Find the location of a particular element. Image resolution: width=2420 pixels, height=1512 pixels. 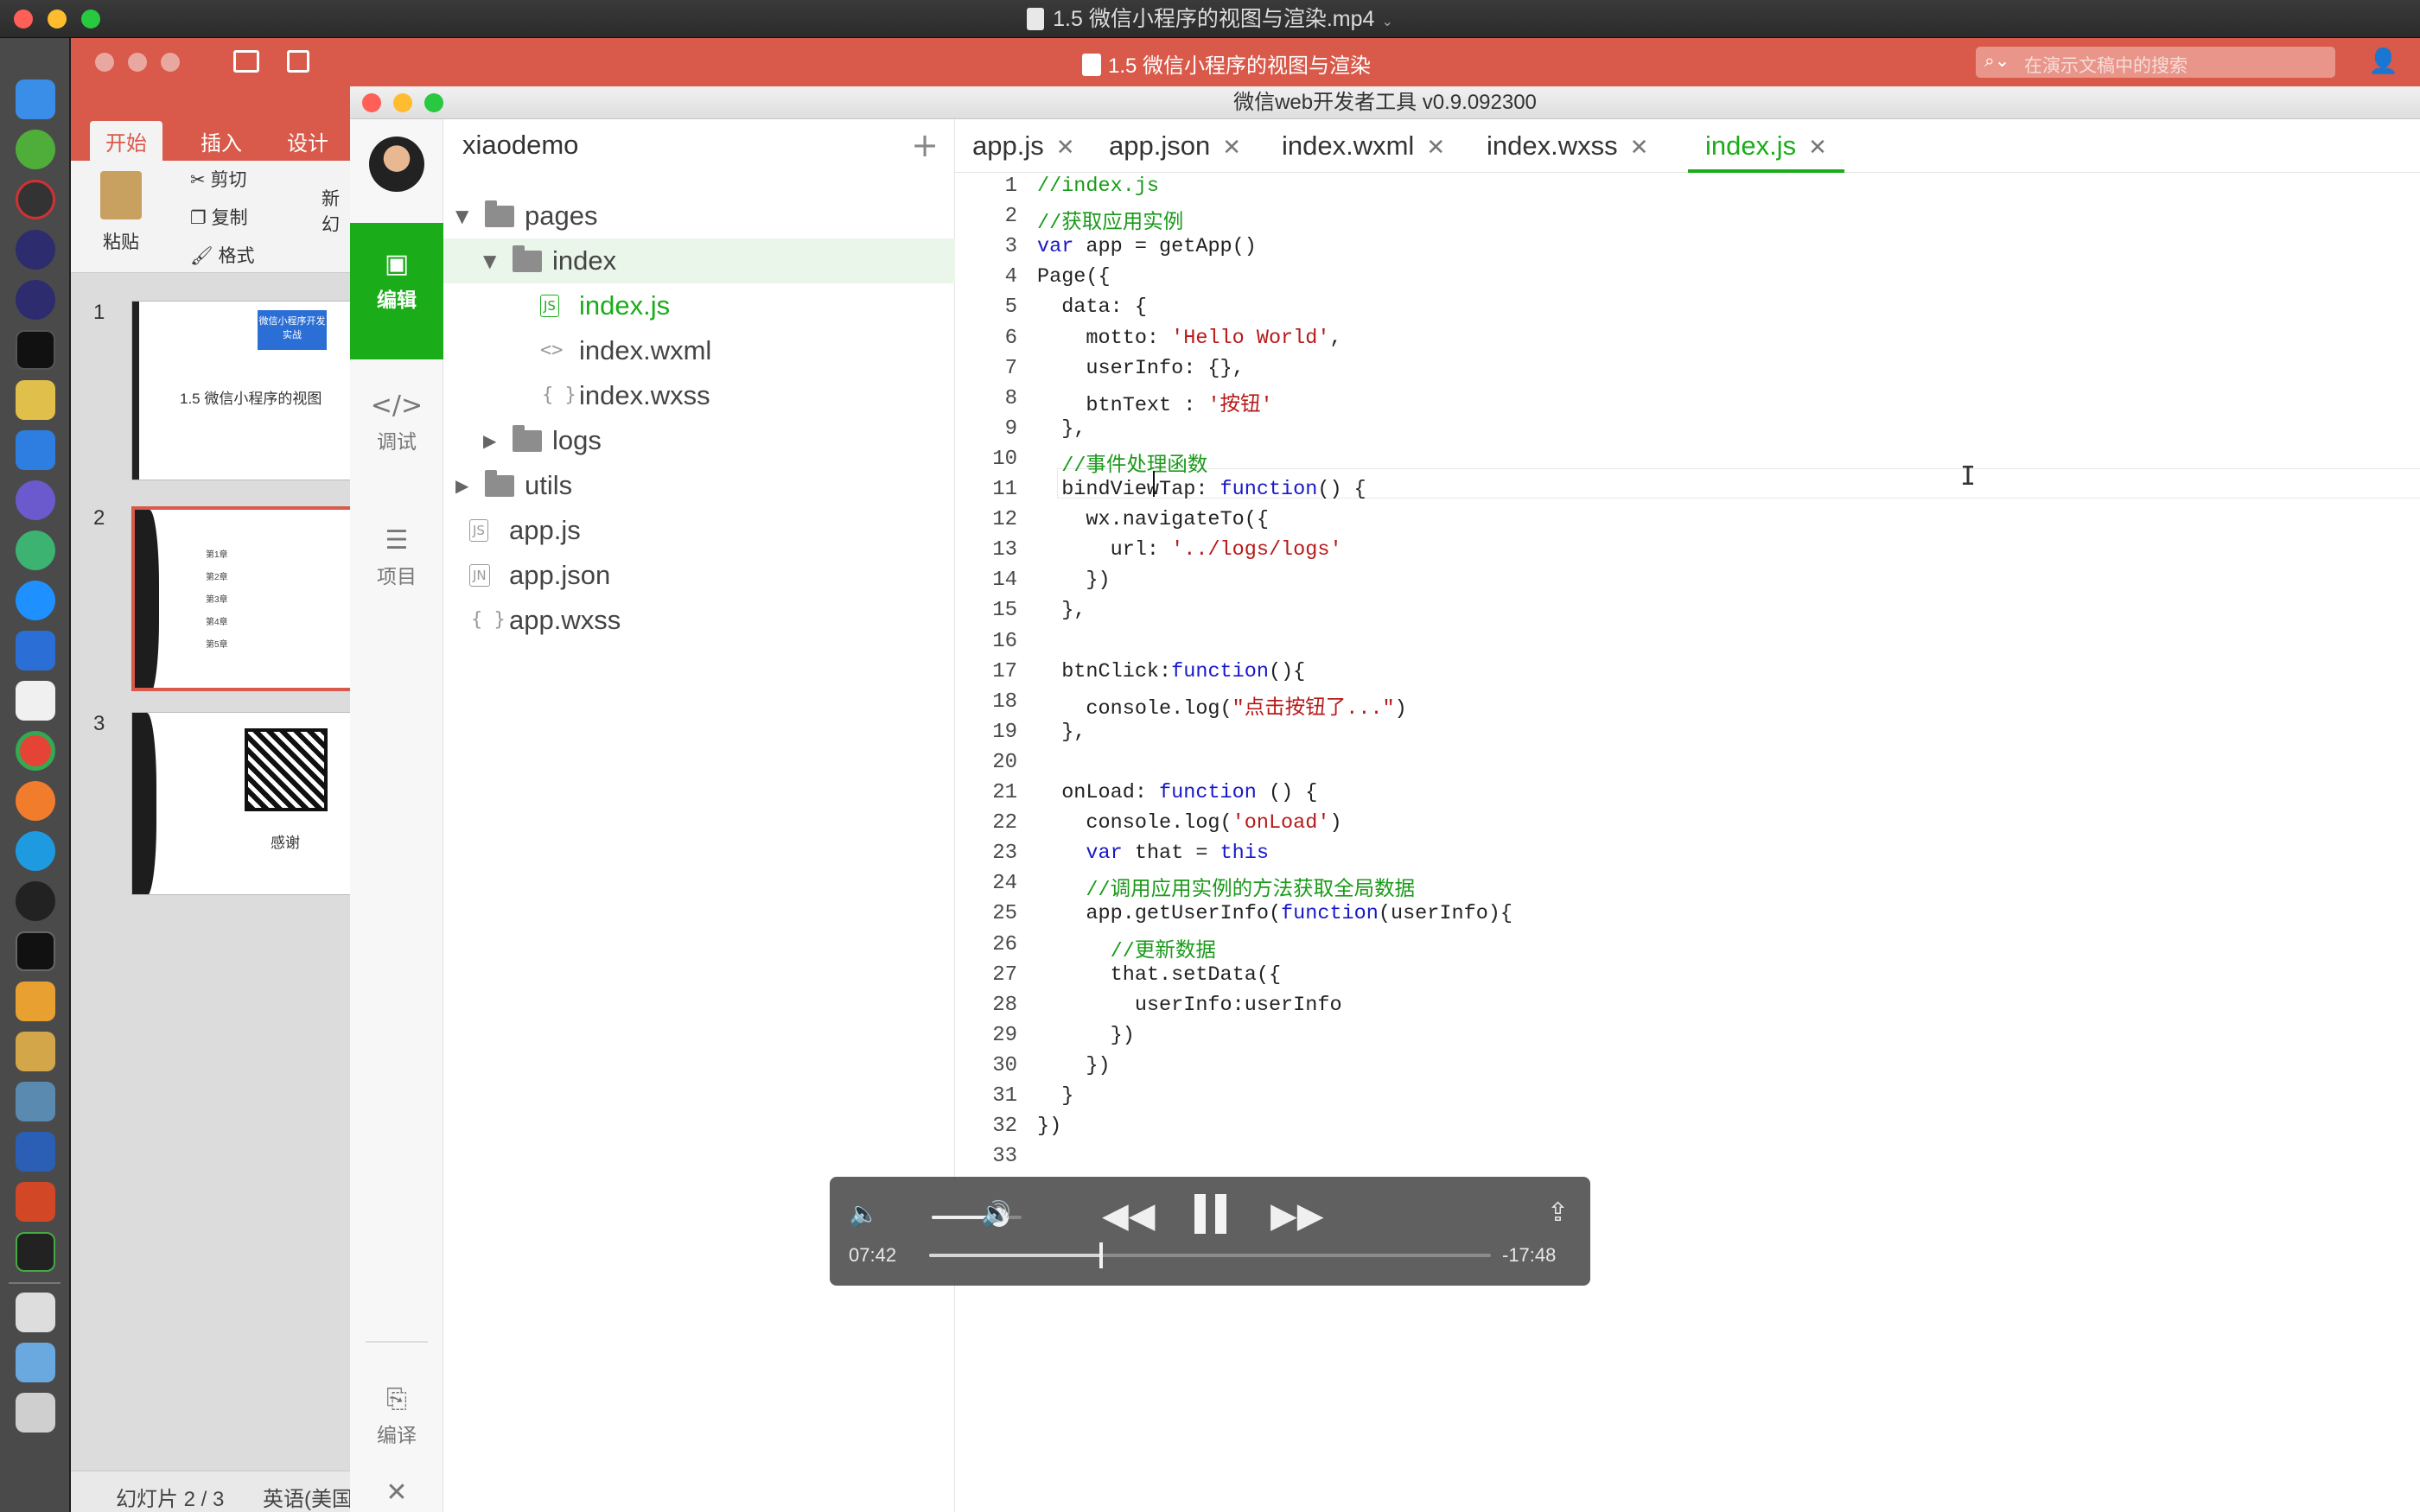

tab-index-js: index.js ✕ is located at coordinates (1766, 146).